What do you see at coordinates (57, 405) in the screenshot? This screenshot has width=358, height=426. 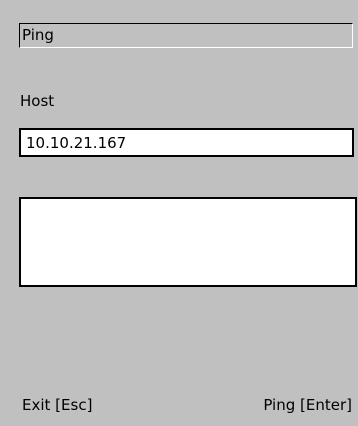 I see `exit-softkey: Exit [Esc]` at bounding box center [57, 405].